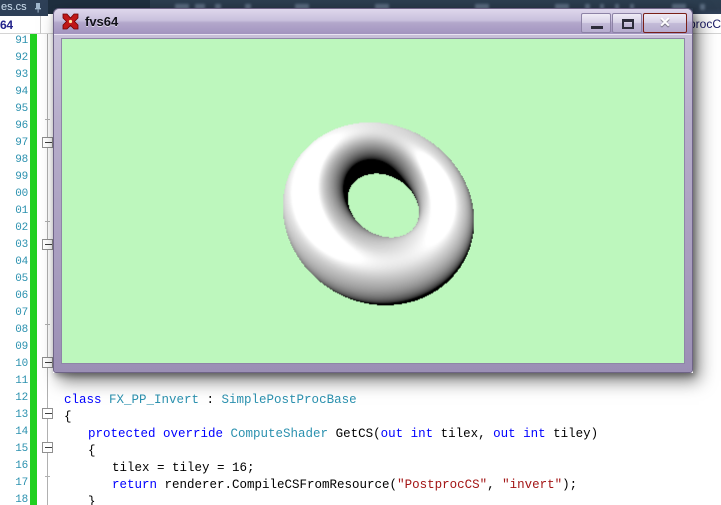 The width and height of the screenshot is (721, 505). I want to click on nav-type-combo: 64, so click(6, 25).